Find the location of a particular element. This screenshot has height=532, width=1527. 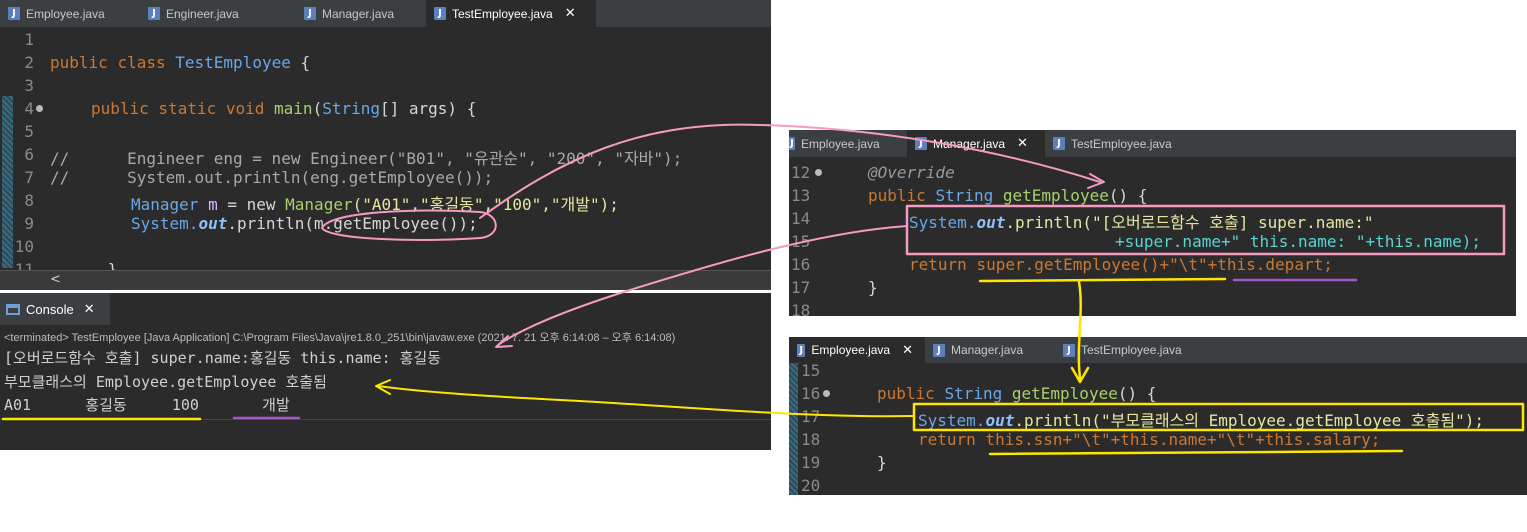

tab-engineer-java: J Engineer.java is located at coordinates (206, 13).